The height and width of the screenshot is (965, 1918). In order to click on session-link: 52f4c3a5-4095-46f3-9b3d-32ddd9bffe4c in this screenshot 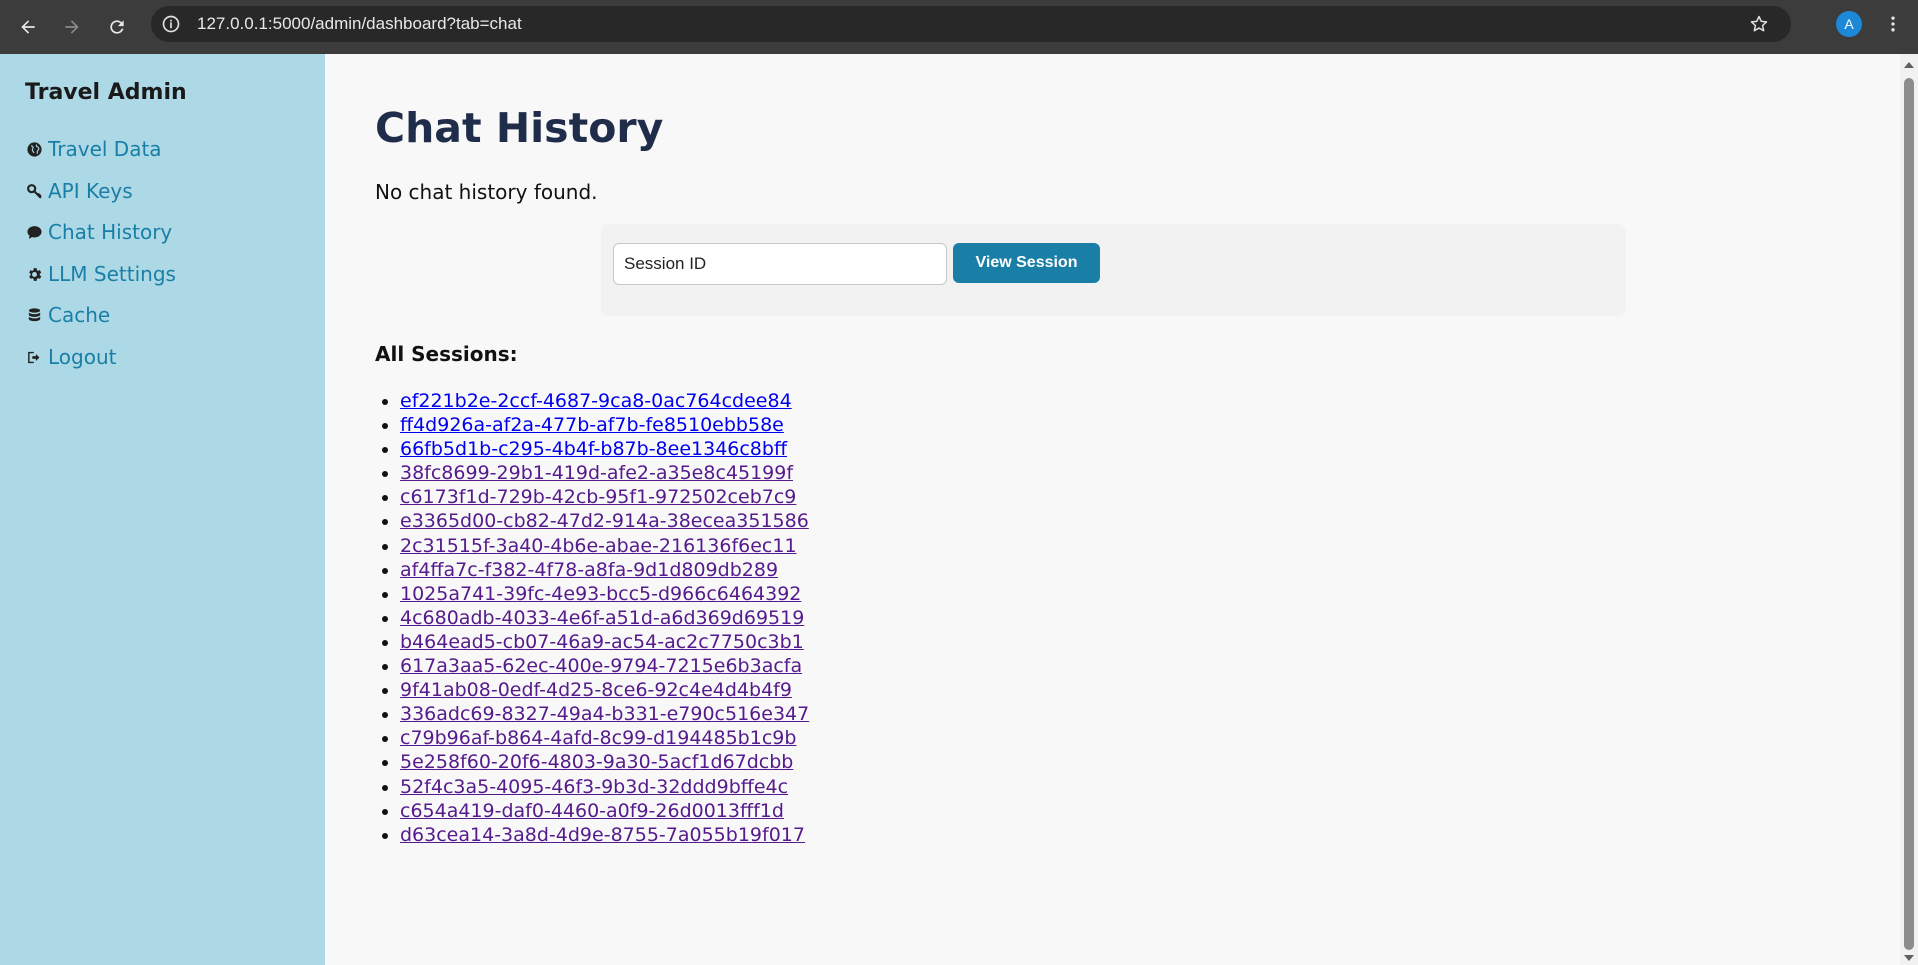, I will do `click(594, 787)`.